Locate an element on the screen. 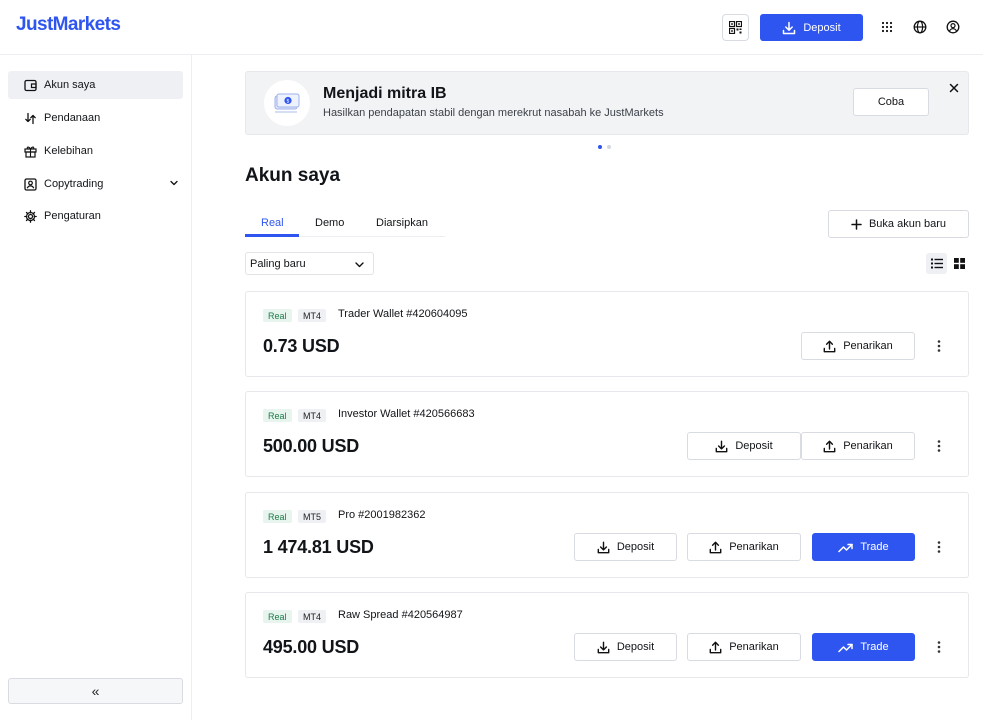 This screenshot has width=983, height=720. sidebar-item-label: Copytrading is located at coordinates (74, 184).